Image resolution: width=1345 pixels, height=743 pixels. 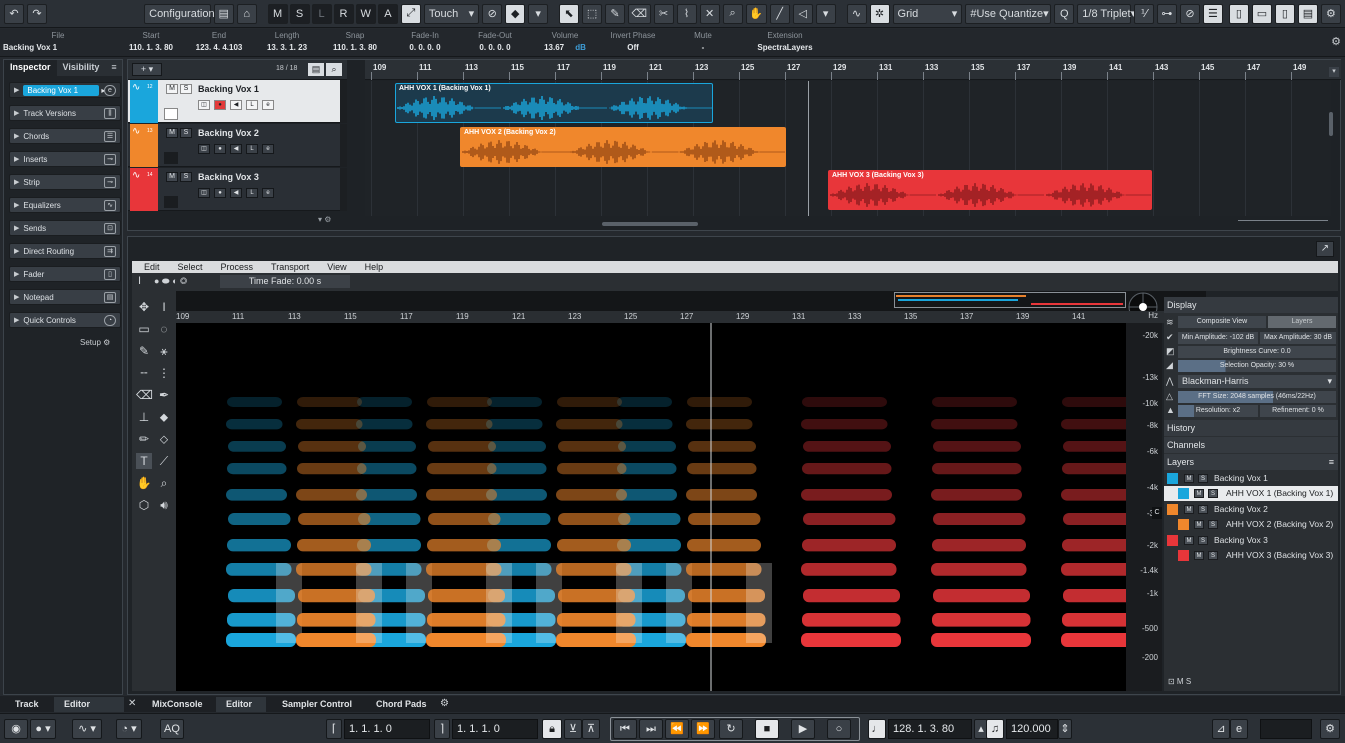 I want to click on colorize-tool: ▾, so click(x=825, y=13).